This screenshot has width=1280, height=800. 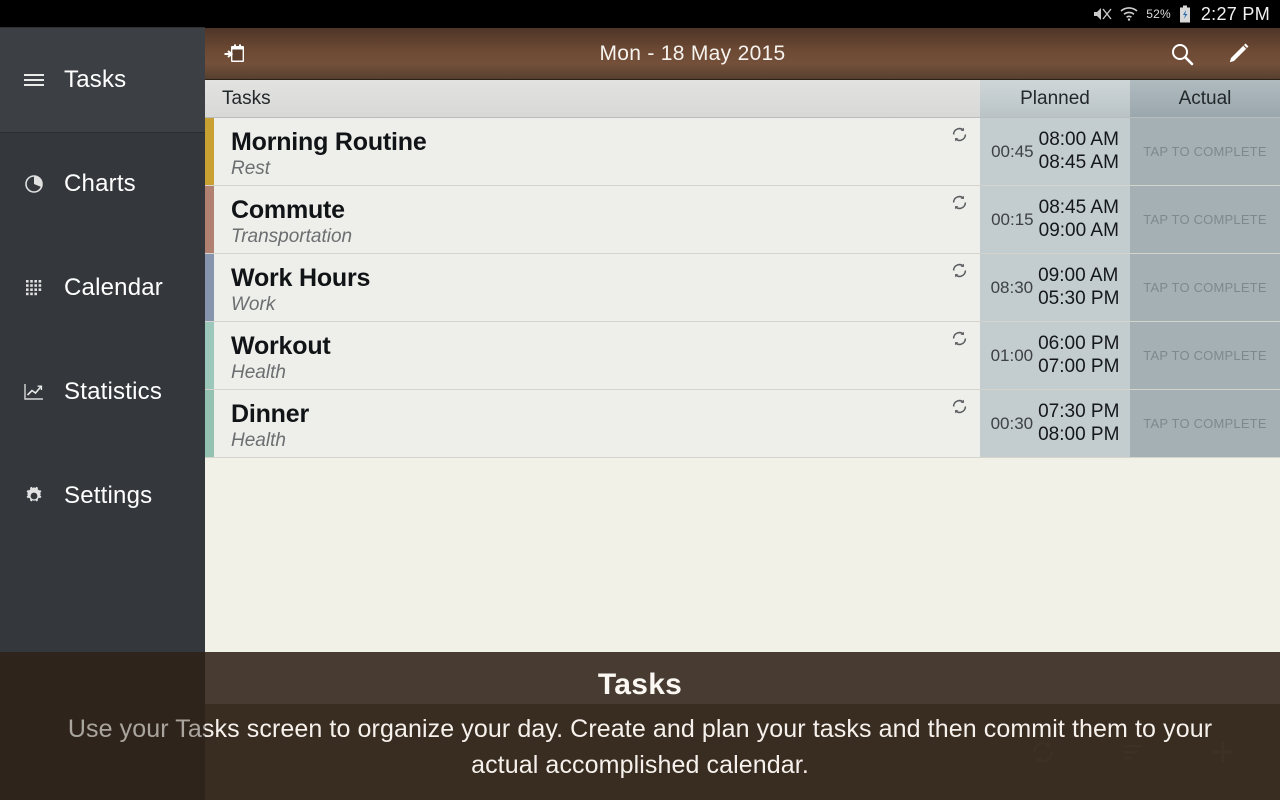 I want to click on task-duration: 01:00, so click(x=1012, y=355).